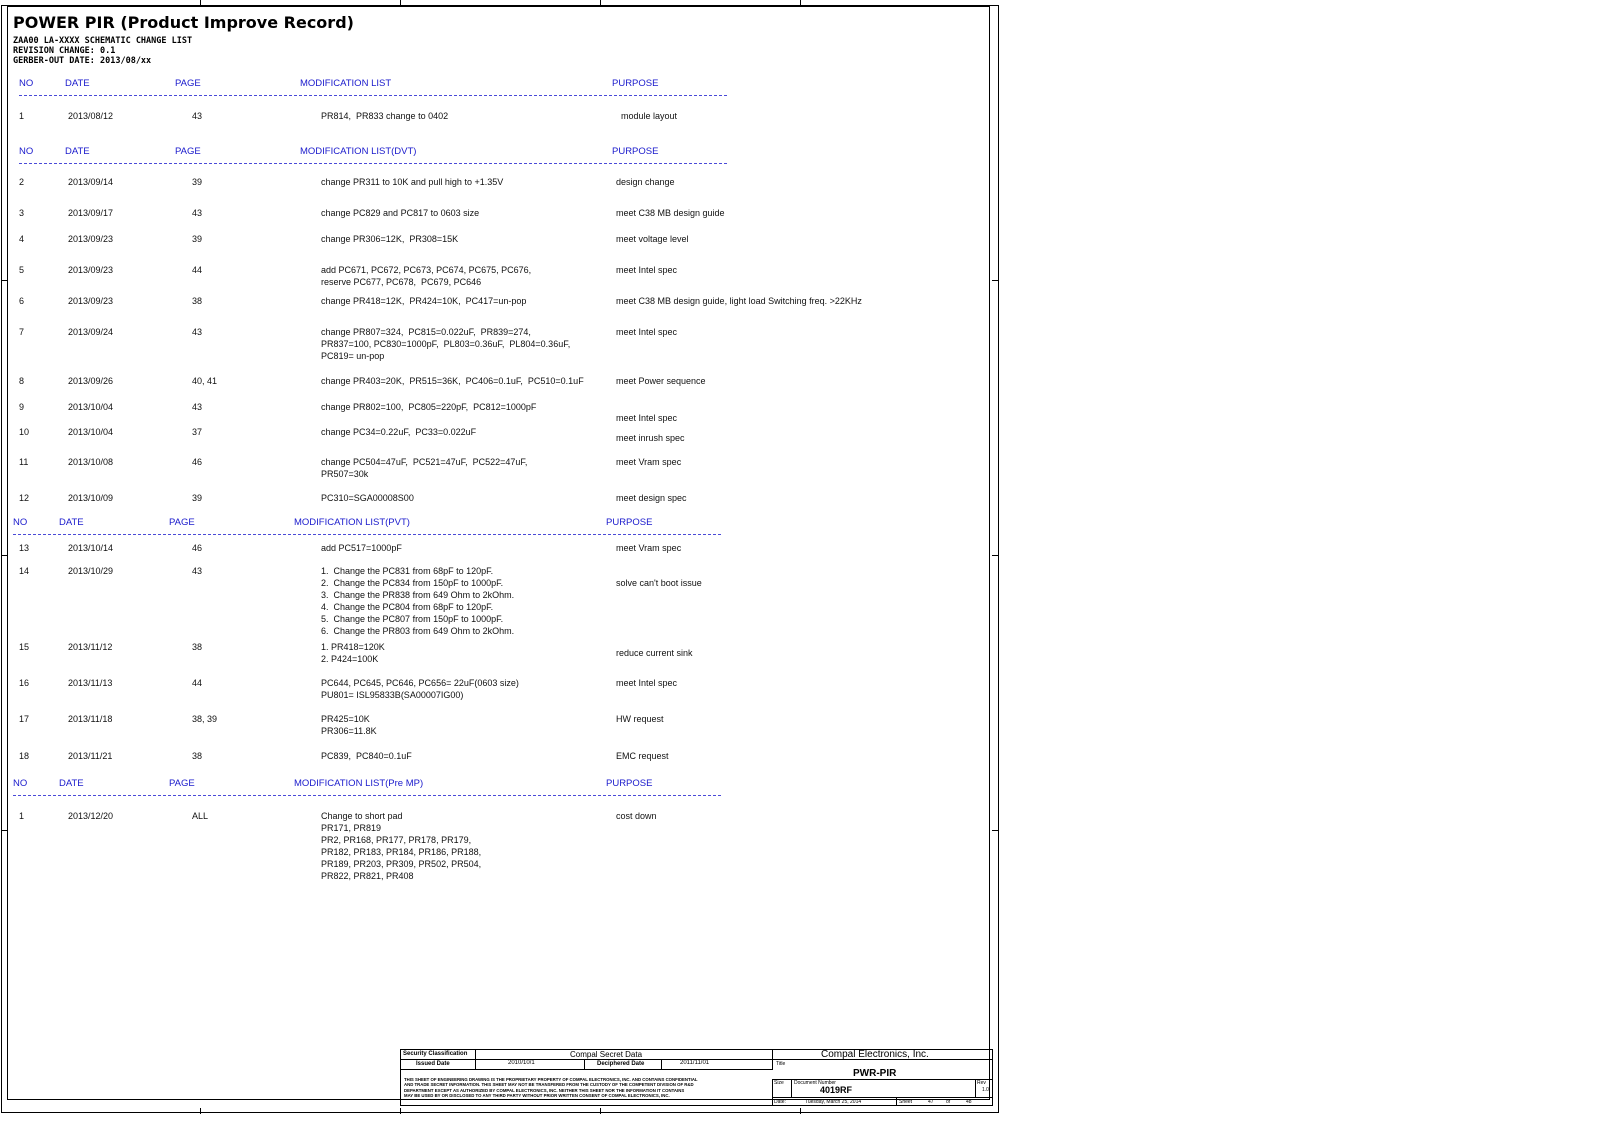 This screenshot has height=1131, width=1600. I want to click on row-date: 2013/09/24, so click(91, 332).